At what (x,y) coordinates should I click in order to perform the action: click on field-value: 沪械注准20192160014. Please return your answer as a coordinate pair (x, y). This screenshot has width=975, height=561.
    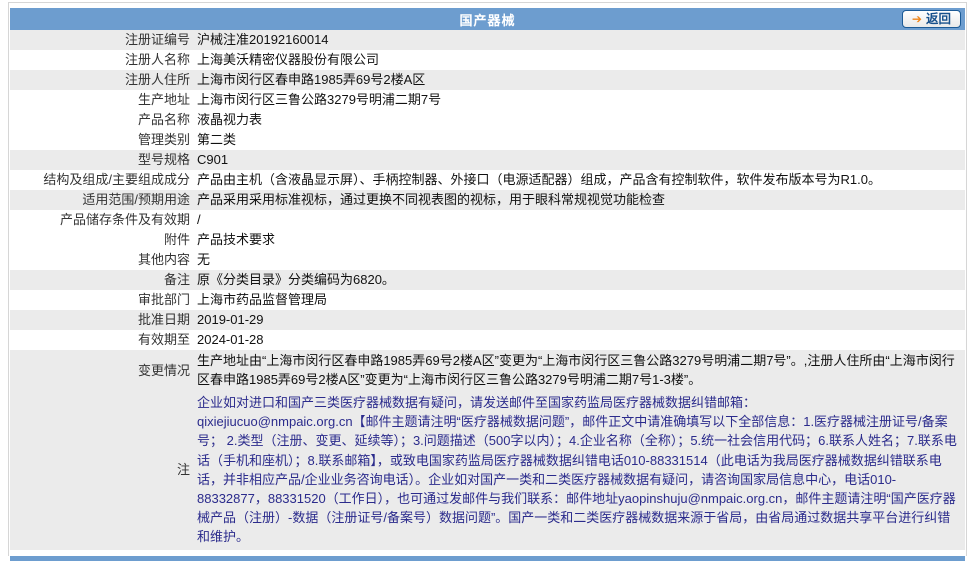
    Looking at the image, I should click on (581, 40).